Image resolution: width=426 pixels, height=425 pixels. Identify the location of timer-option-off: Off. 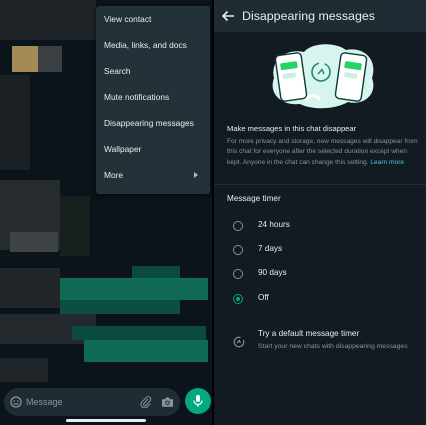
(320, 300).